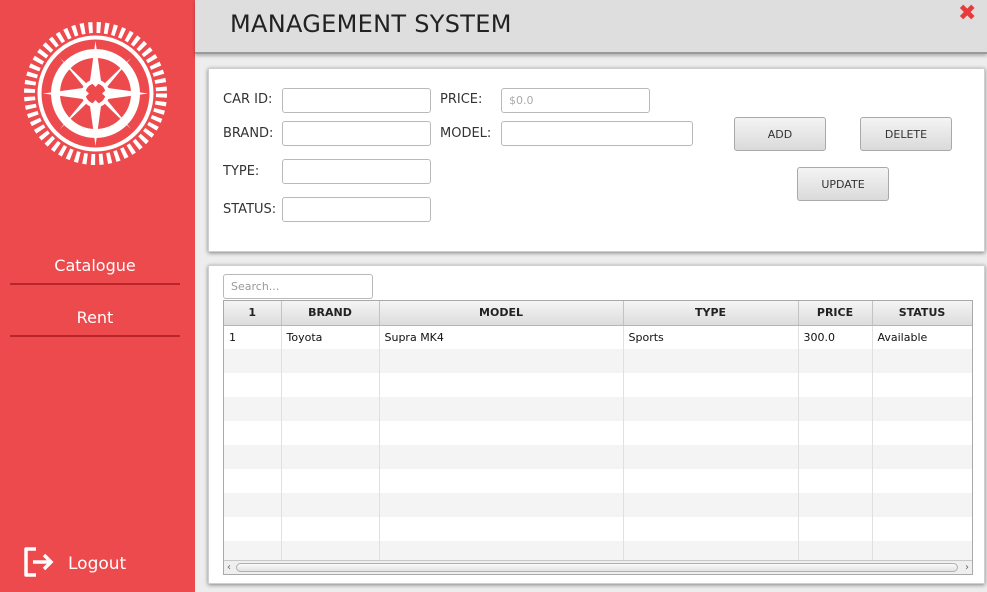  Describe the element at coordinates (356, 100) in the screenshot. I see `car-id-field` at that location.